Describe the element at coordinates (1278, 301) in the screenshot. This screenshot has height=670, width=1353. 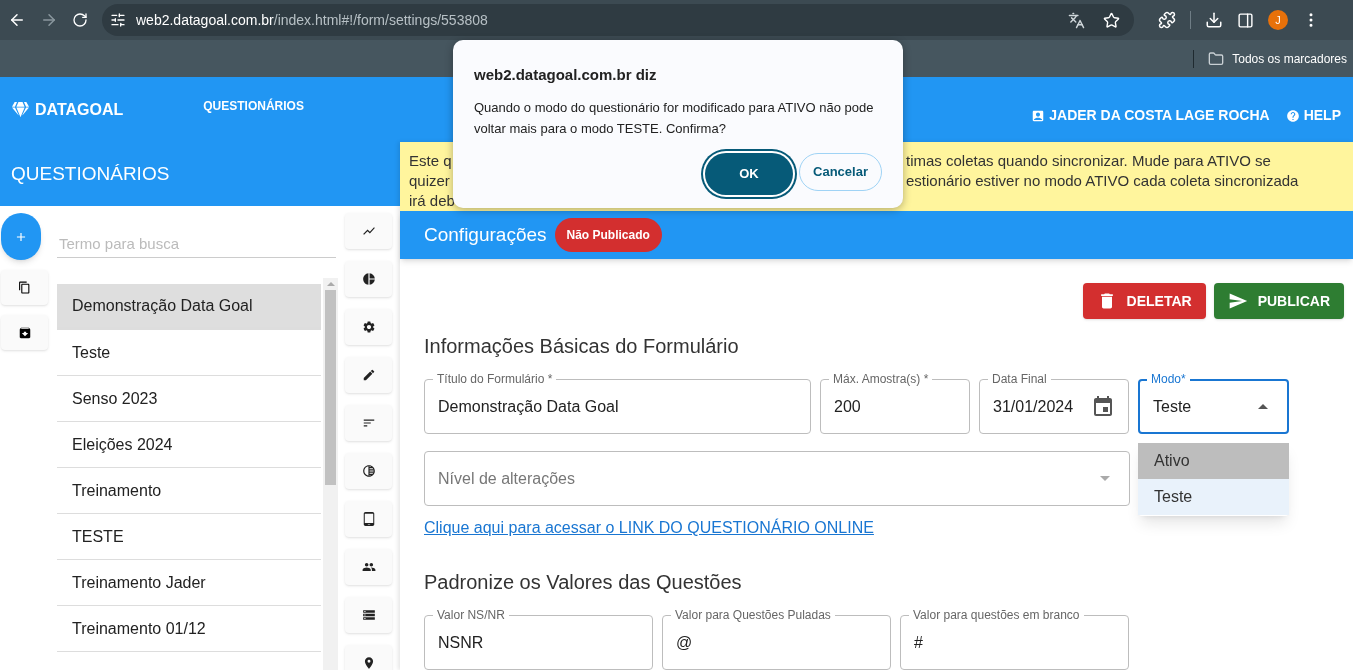
I see `publish-button: PUBLICAR` at that location.